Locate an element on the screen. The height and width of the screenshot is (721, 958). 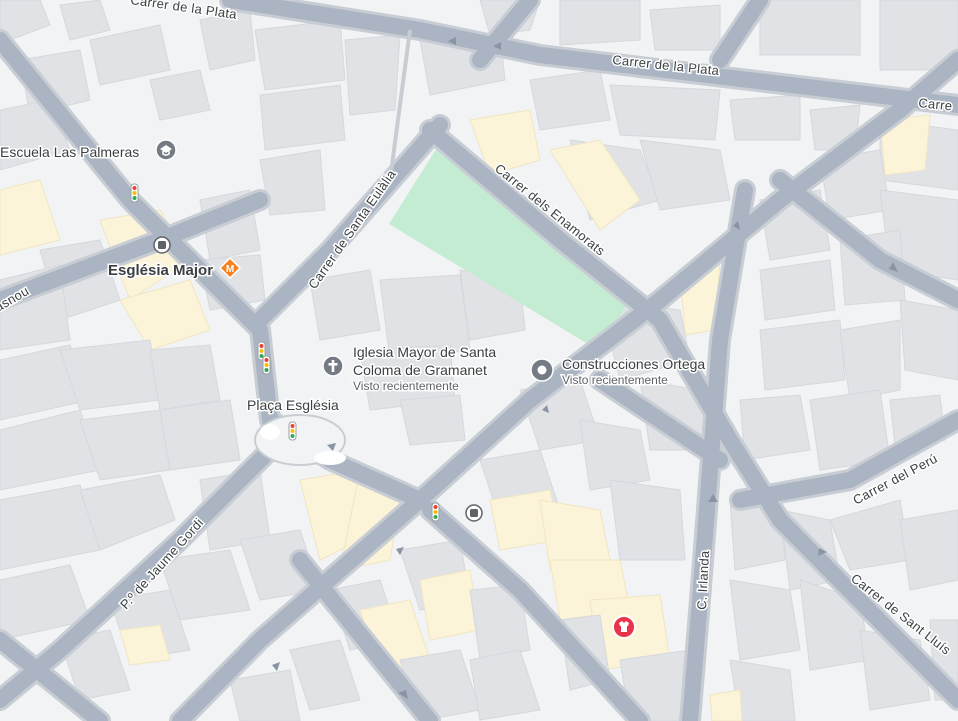
svg-text: M is located at coordinates (230, 269).